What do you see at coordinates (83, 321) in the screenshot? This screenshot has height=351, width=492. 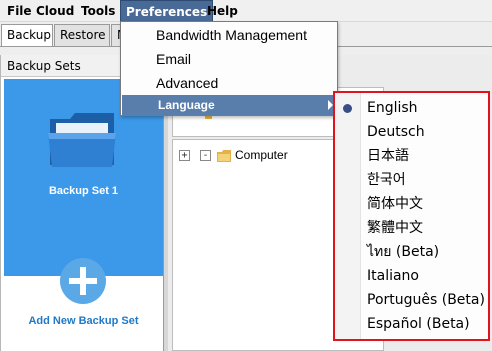 I see `add-backup-set-label: Add New Backup Set` at bounding box center [83, 321].